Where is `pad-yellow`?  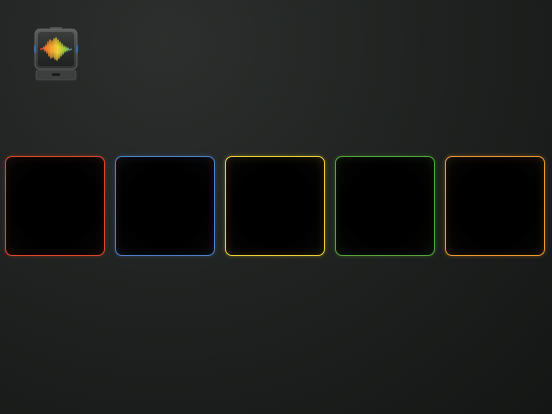 pad-yellow is located at coordinates (275, 206).